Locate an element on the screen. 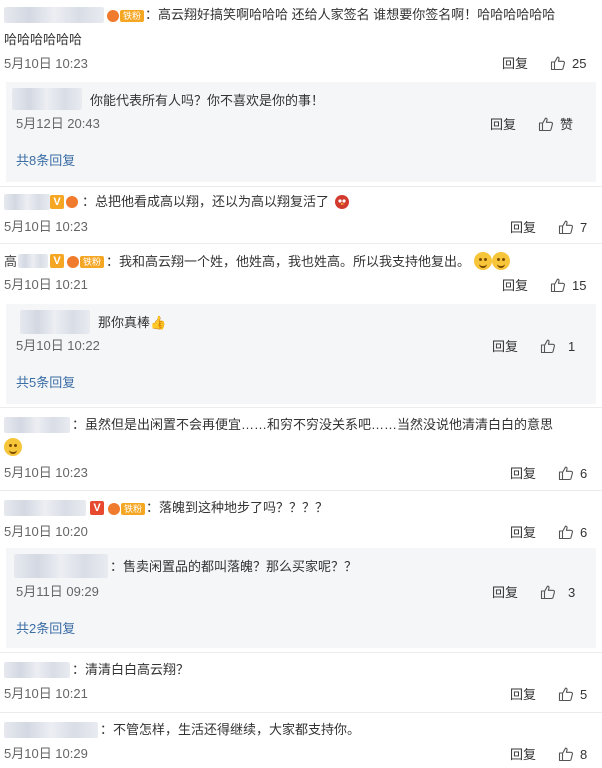 Image resolution: width=602 pixels, height=768 pixels. like-count: 15 is located at coordinates (579, 285).